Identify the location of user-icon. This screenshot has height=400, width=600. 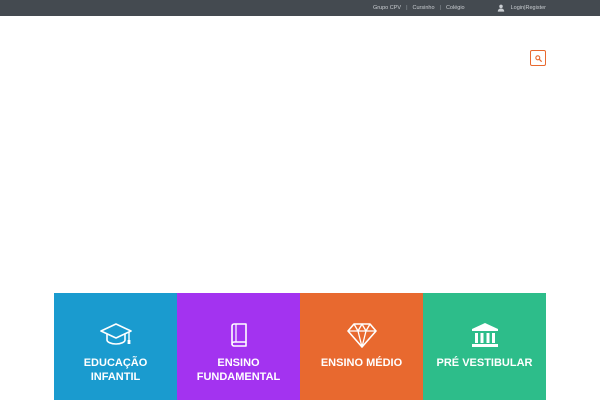
(500, 8).